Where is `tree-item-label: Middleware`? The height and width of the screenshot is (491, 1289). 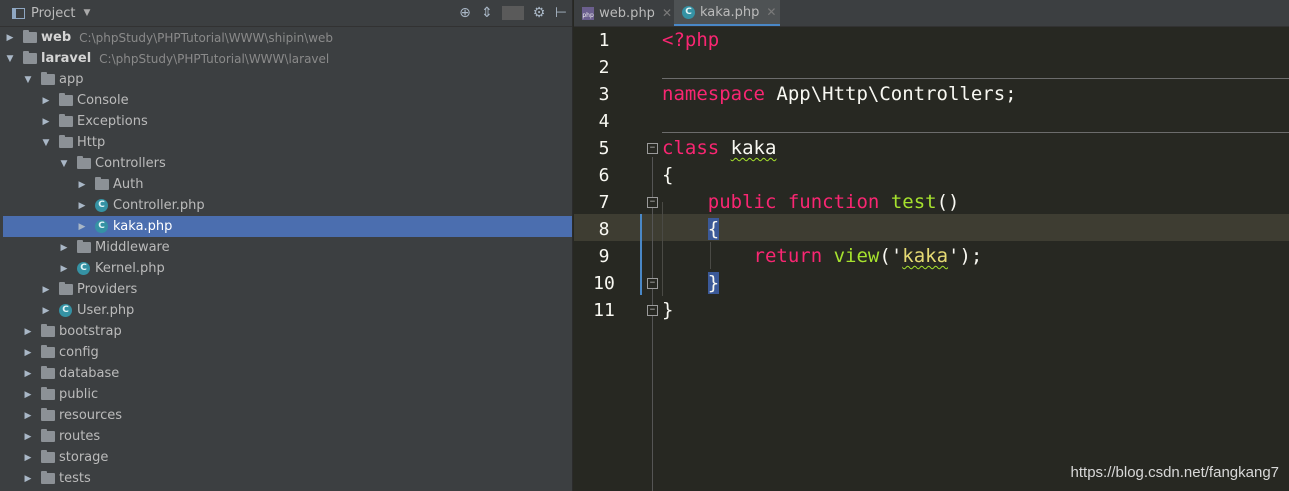 tree-item-label: Middleware is located at coordinates (132, 247).